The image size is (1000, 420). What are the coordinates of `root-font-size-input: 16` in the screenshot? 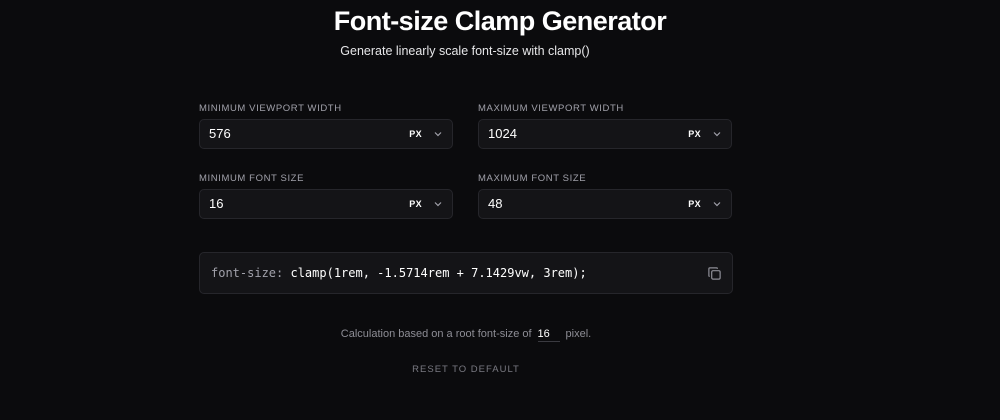 It's located at (548, 335).